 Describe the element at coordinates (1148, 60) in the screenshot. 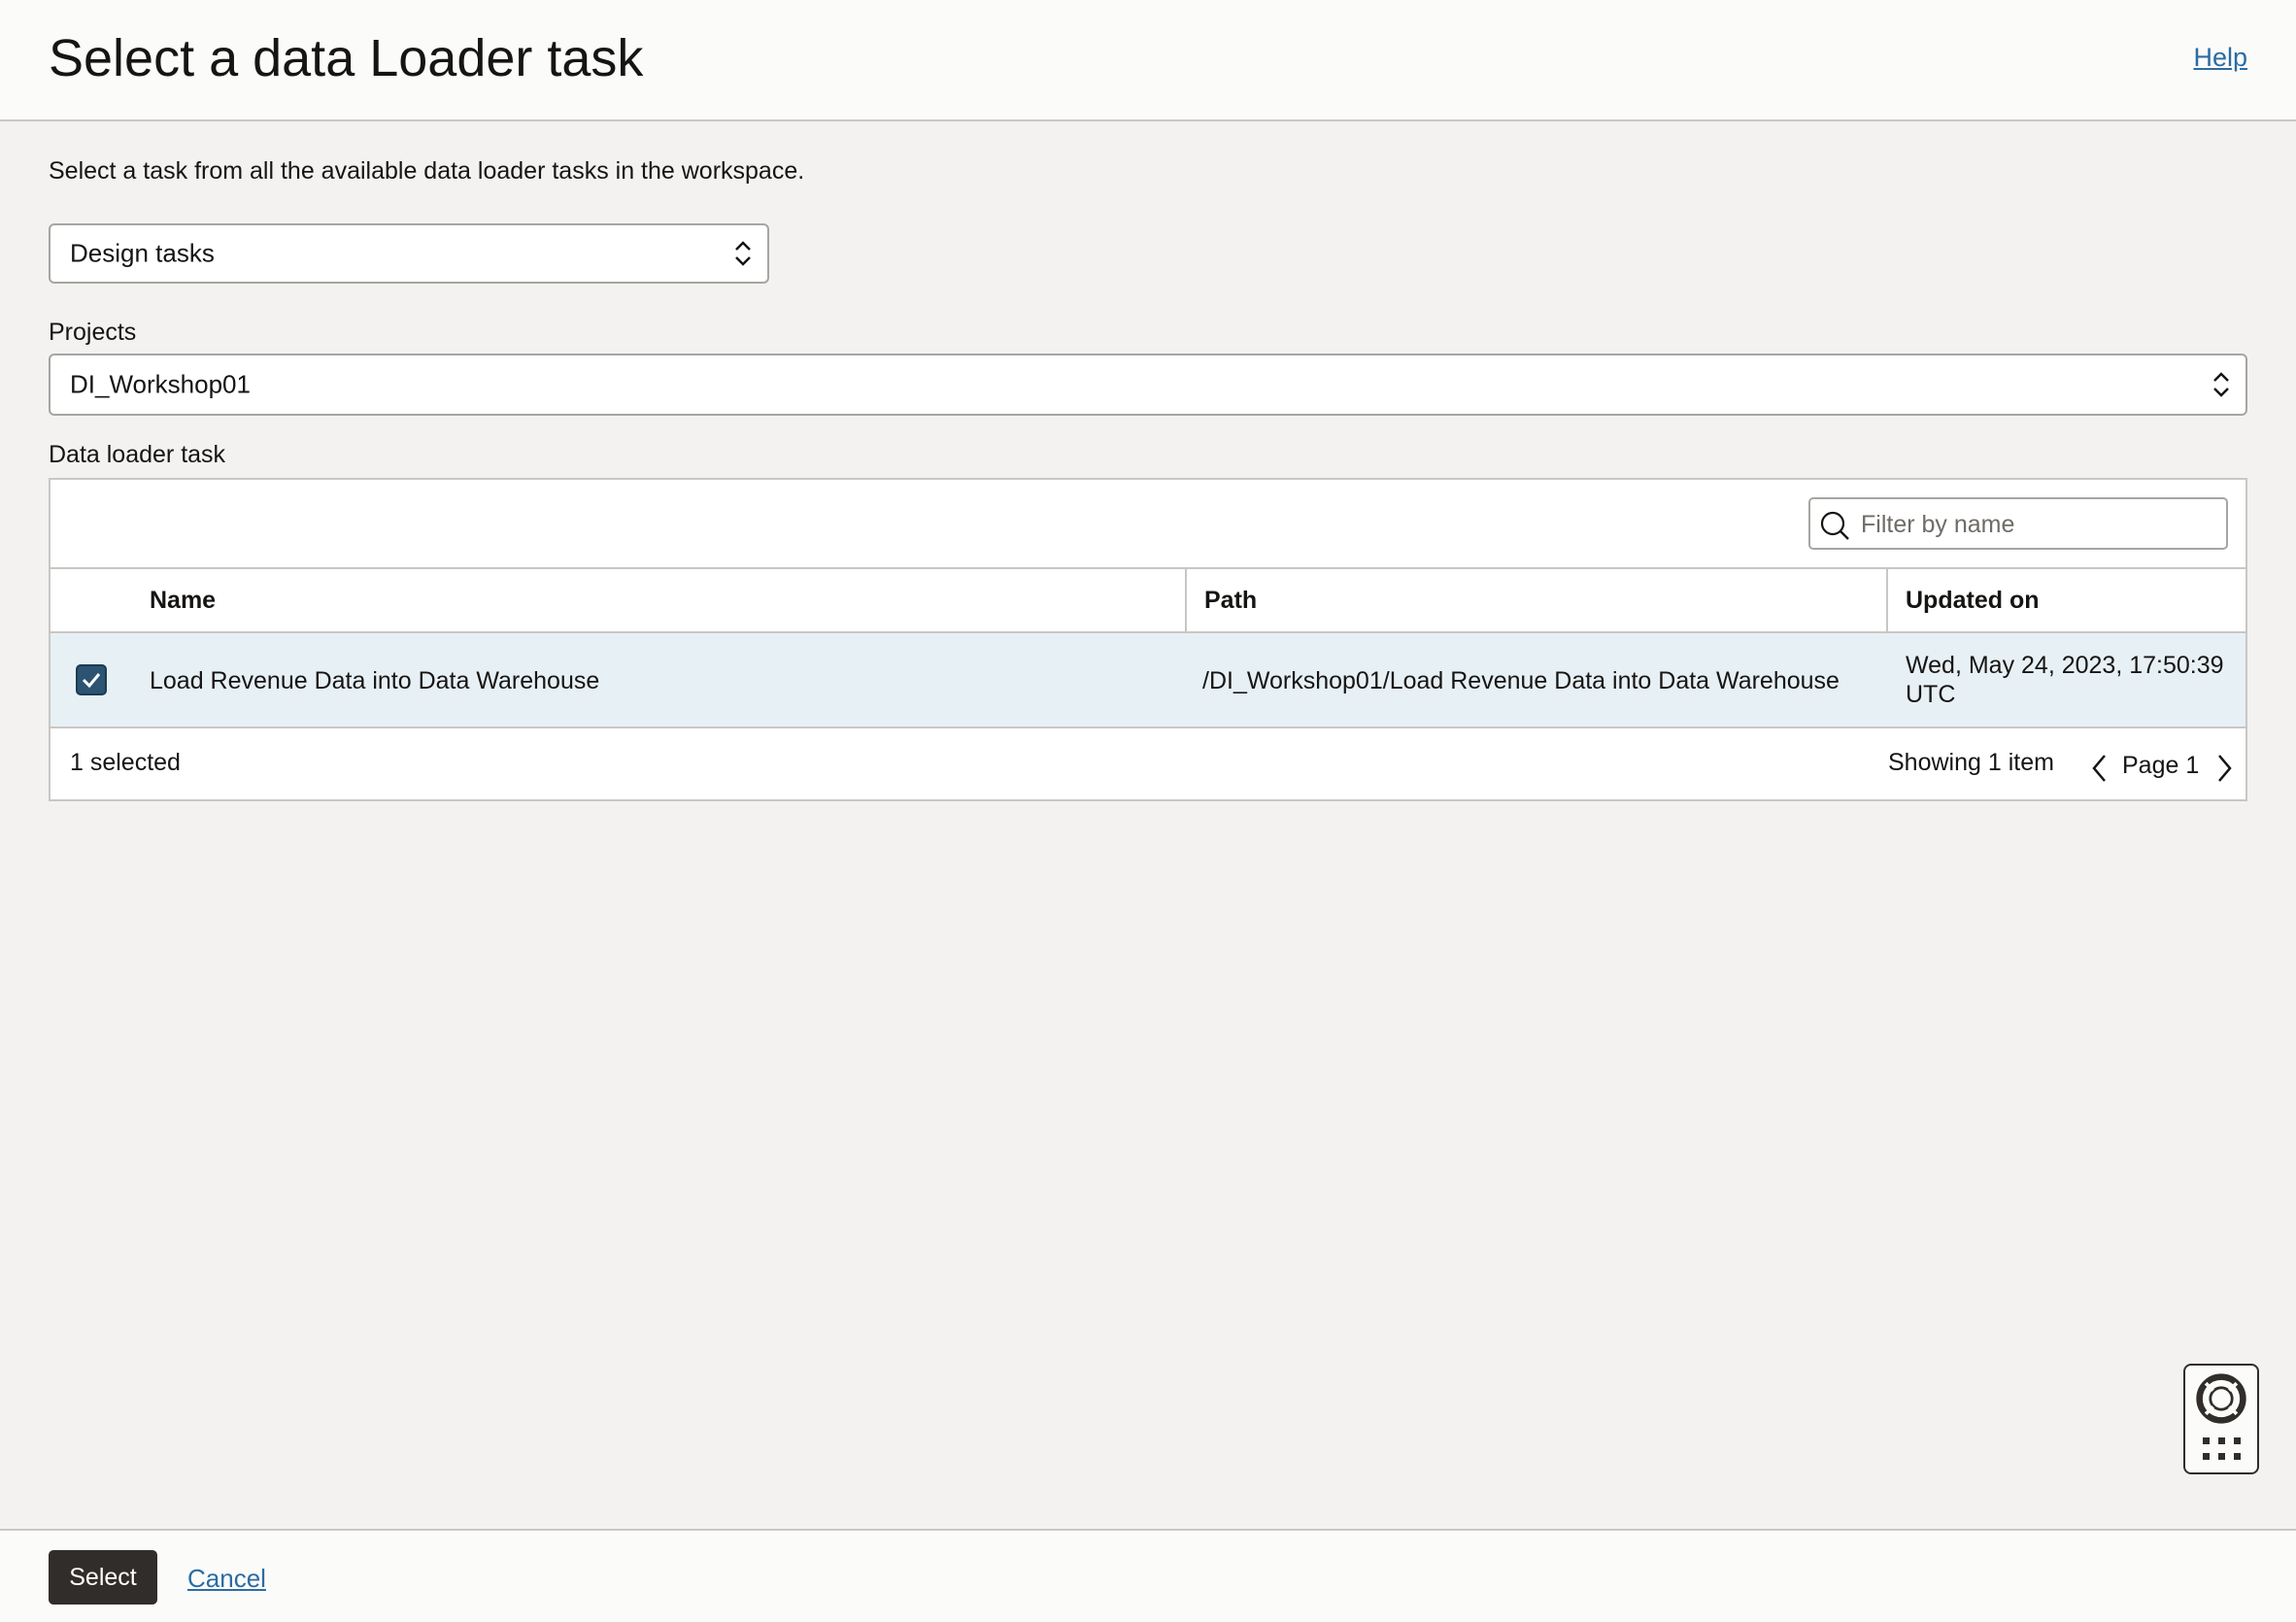

I see `dialog-header: Select a data Loader task Help` at that location.